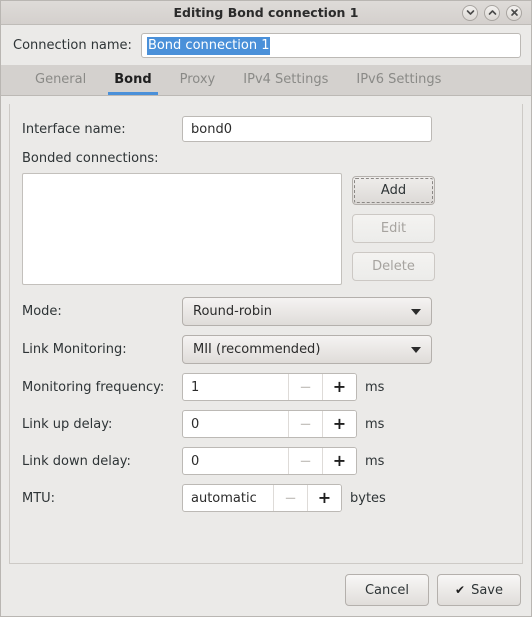 The width and height of the screenshot is (532, 617). What do you see at coordinates (487, 590) in the screenshot?
I see `save-button-label: Save` at bounding box center [487, 590].